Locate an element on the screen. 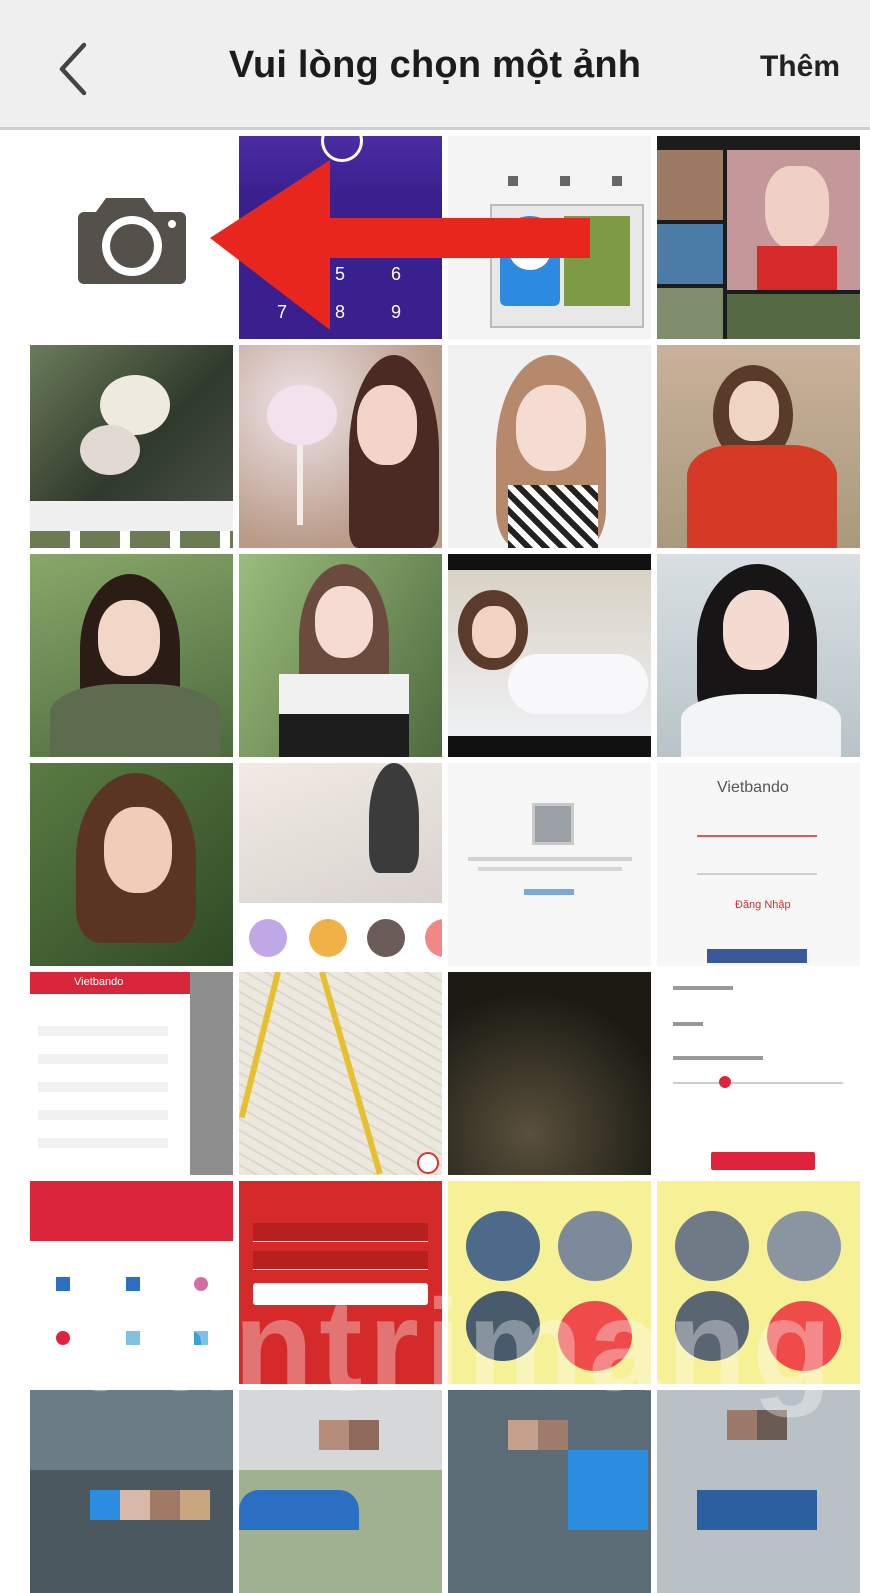 This screenshot has height=1593, width=870. photo-tile-girl-lying is located at coordinates (549, 655).